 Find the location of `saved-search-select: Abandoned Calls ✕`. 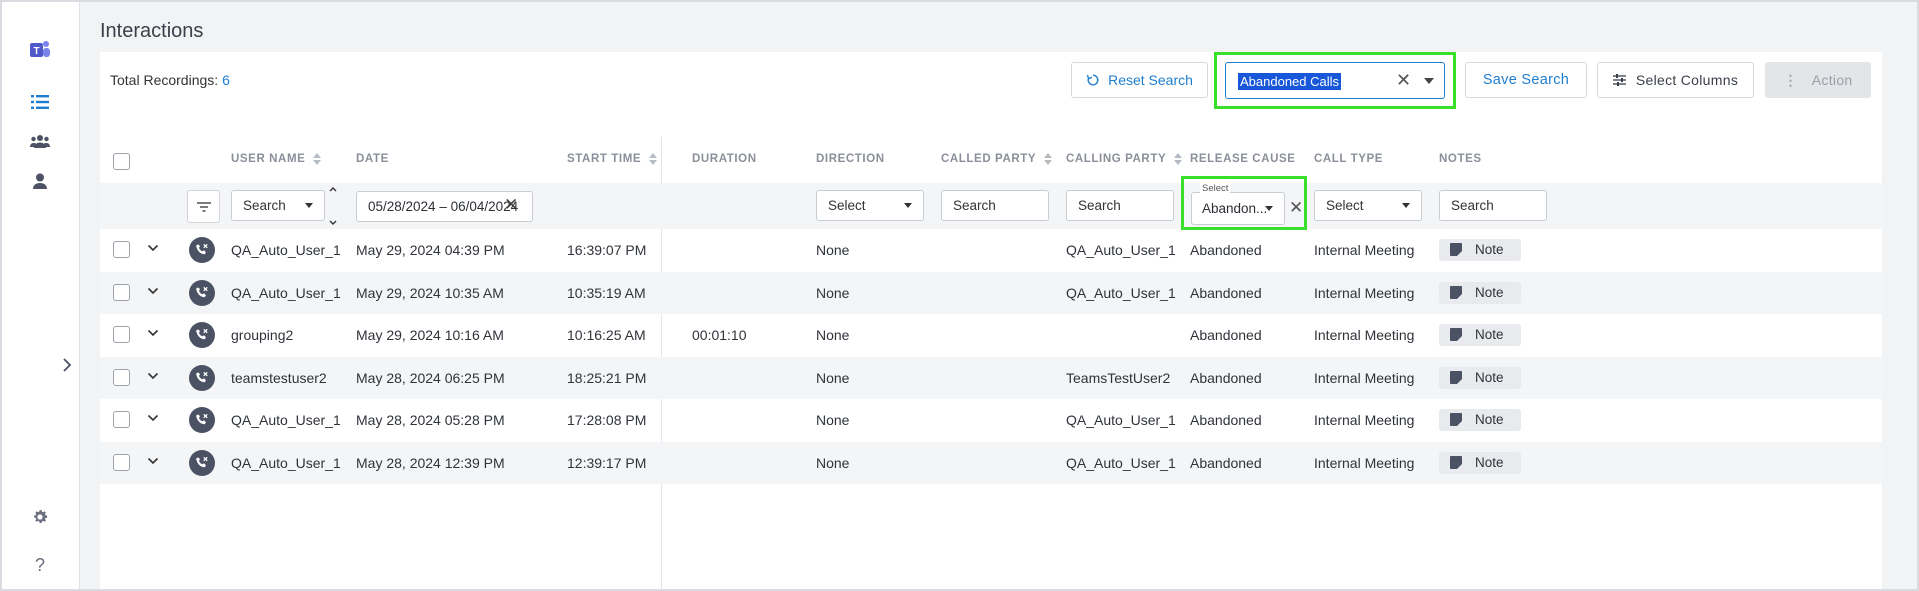

saved-search-select: Abandoned Calls ✕ is located at coordinates (1335, 80).